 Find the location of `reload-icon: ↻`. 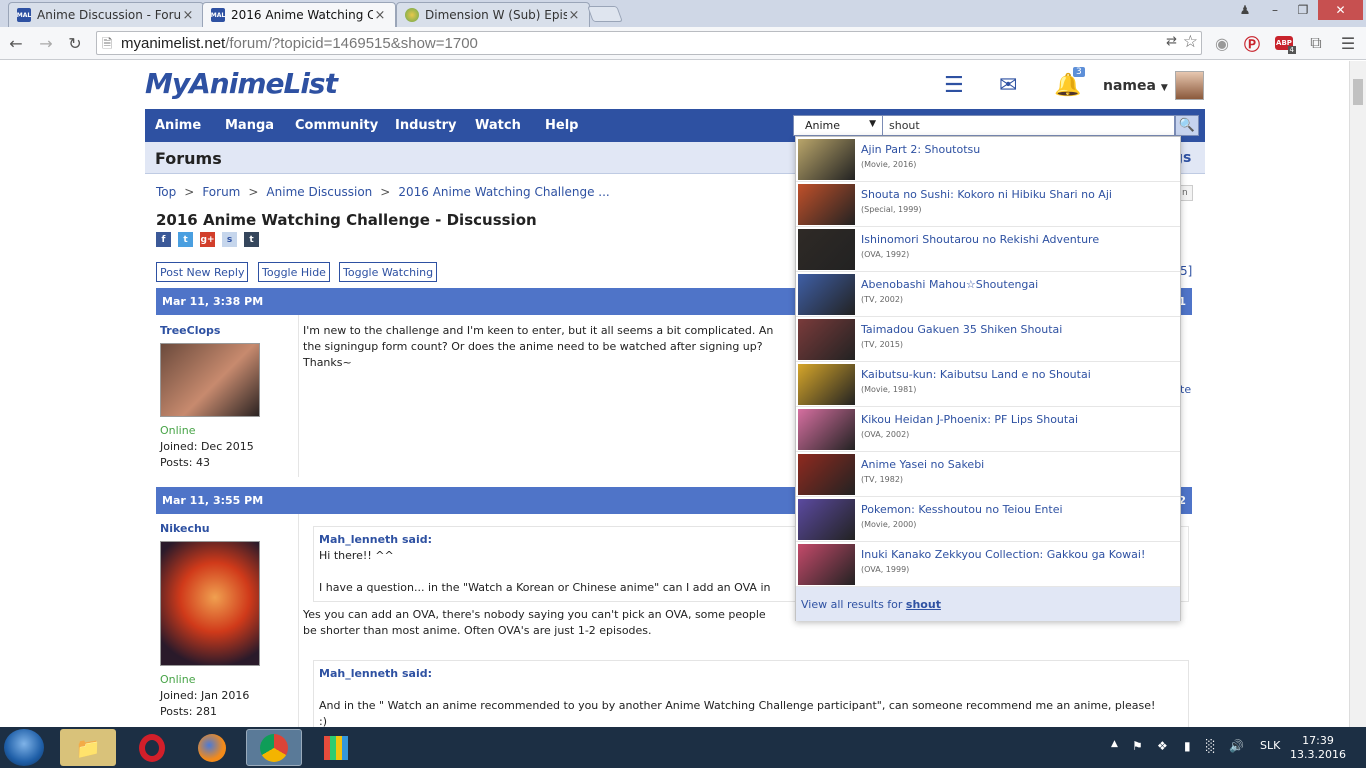

reload-icon: ↻ is located at coordinates (75, 43).